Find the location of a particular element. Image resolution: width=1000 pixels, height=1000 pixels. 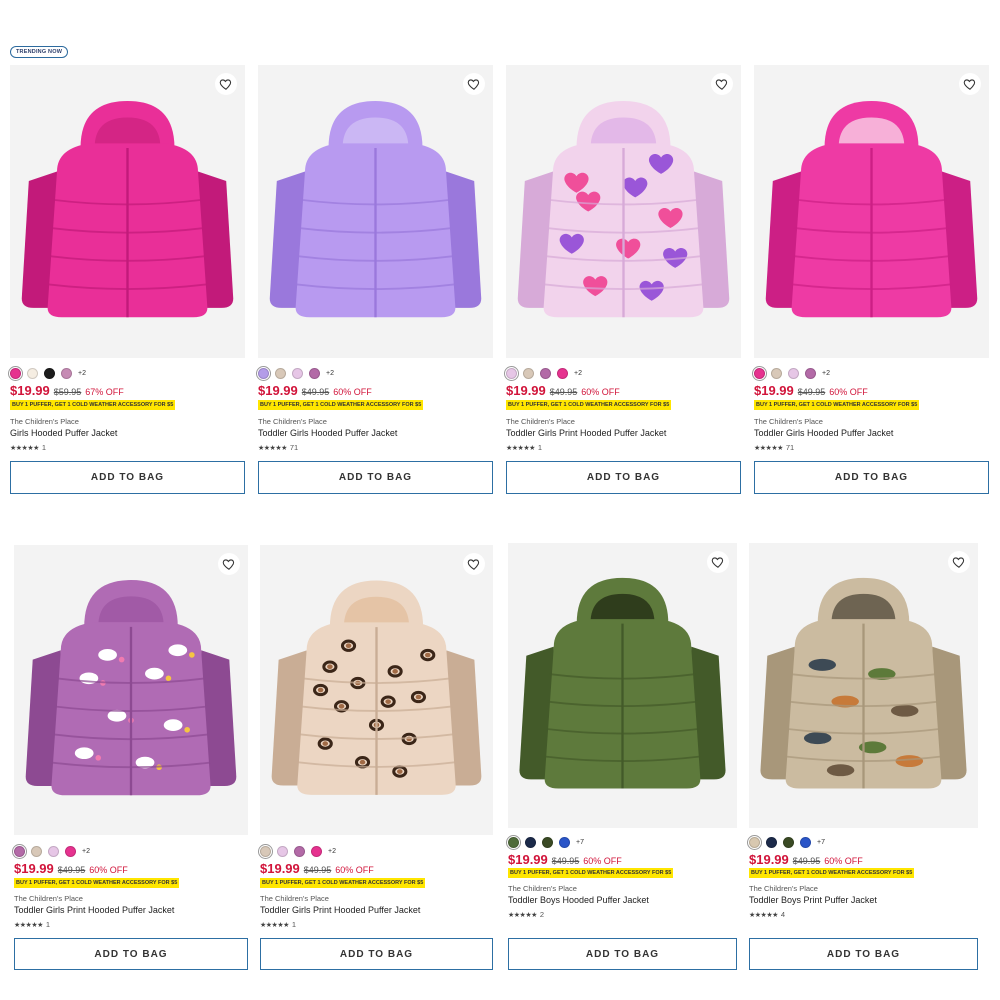

product-name: Toddler Boys Hooded Puffer Jacket is located at coordinates (578, 900).